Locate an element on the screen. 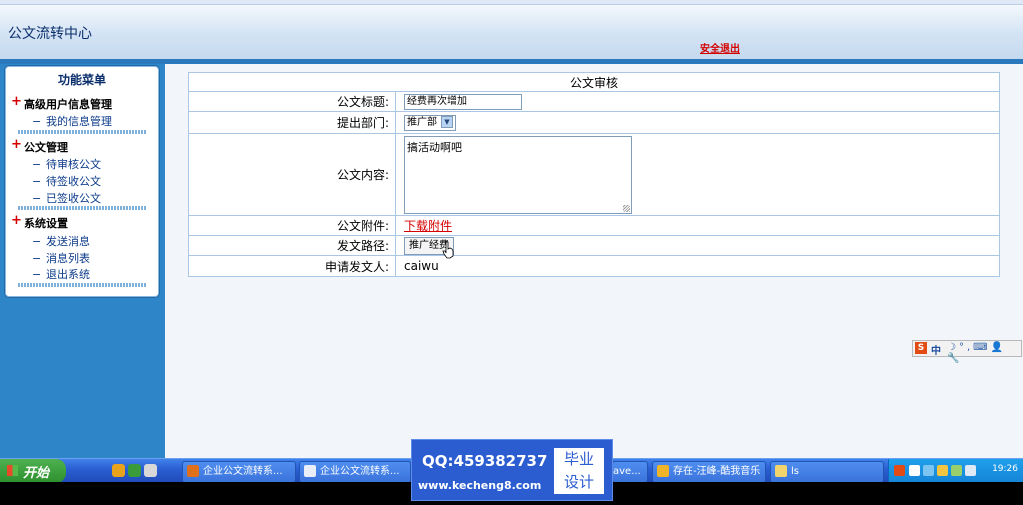 This screenshot has width=1023, height=505. taskbar-button-folder: ls is located at coordinates (827, 472).